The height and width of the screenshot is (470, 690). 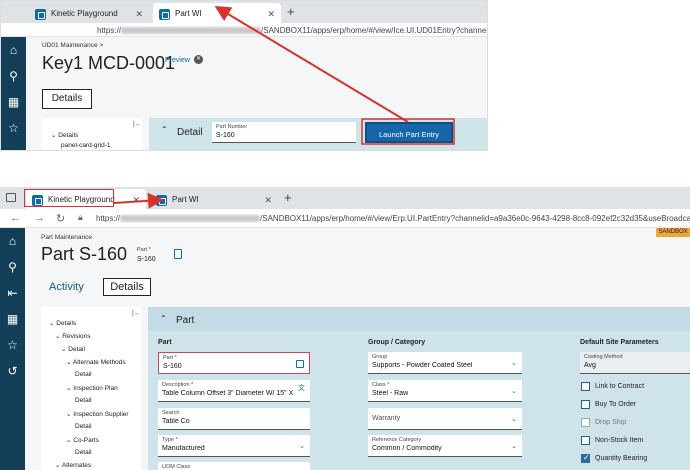 I want to click on arrow-to-part-wi-tab, so click(x=311, y=64).